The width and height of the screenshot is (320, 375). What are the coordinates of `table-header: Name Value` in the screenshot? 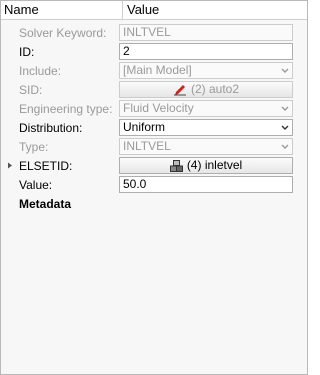 It's located at (154, 10).